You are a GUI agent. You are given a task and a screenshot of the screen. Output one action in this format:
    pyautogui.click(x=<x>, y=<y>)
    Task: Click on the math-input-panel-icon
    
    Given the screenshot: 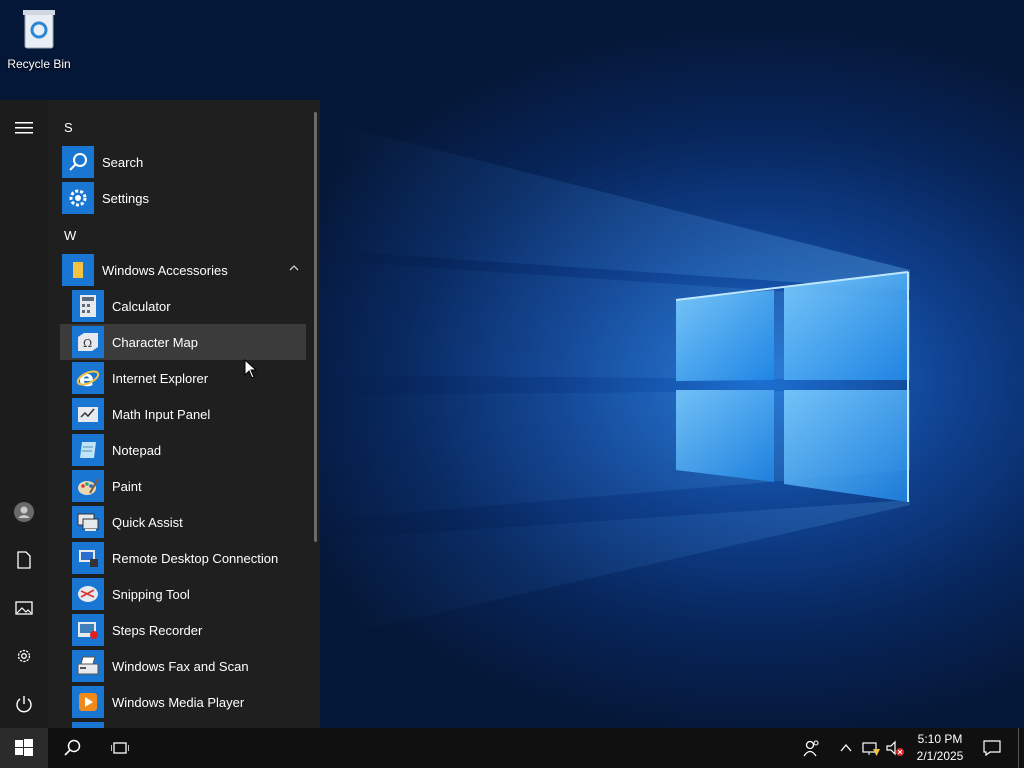 What is the action you would take?
    pyautogui.click(x=88, y=414)
    